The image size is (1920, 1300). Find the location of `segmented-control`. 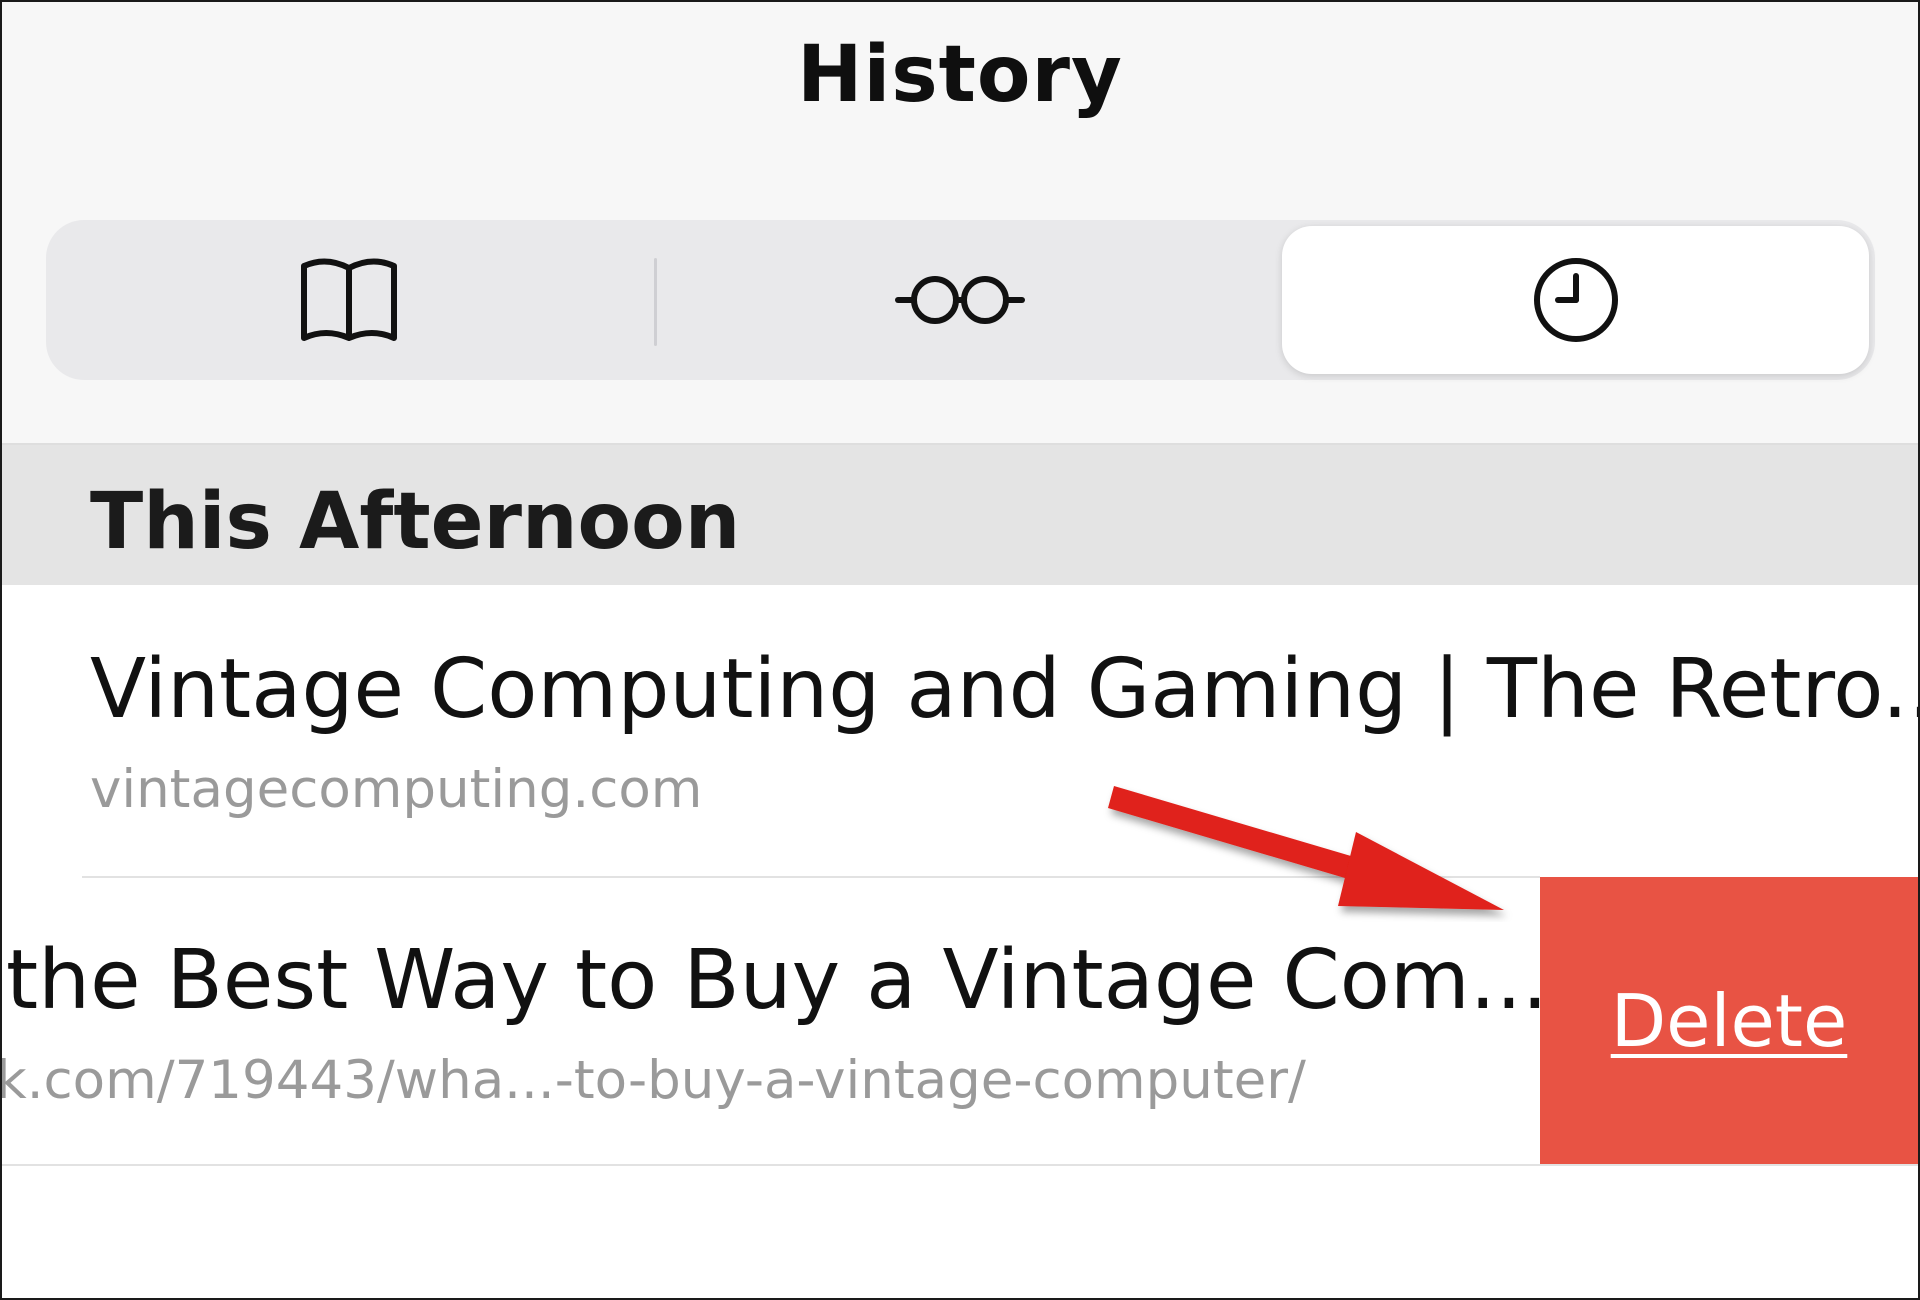

segmented-control is located at coordinates (960, 300).